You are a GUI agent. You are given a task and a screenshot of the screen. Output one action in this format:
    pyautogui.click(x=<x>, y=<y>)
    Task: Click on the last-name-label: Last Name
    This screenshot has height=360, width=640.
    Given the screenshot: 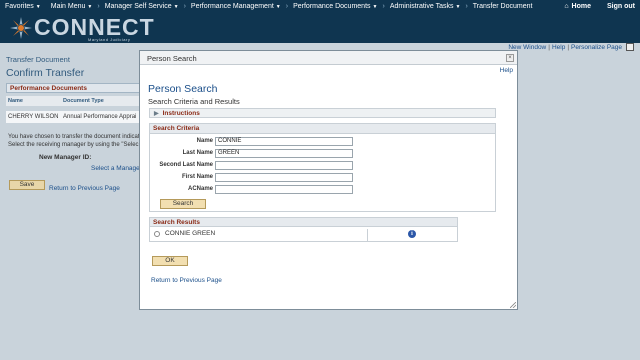 What is the action you would take?
    pyautogui.click(x=197, y=153)
    